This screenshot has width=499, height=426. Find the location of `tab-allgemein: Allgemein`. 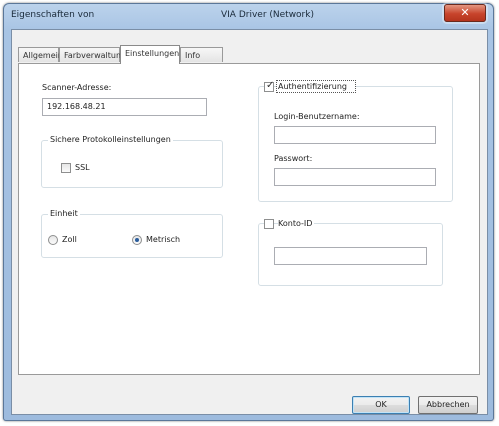

tab-allgemein: Allgemein is located at coordinates (40, 54).